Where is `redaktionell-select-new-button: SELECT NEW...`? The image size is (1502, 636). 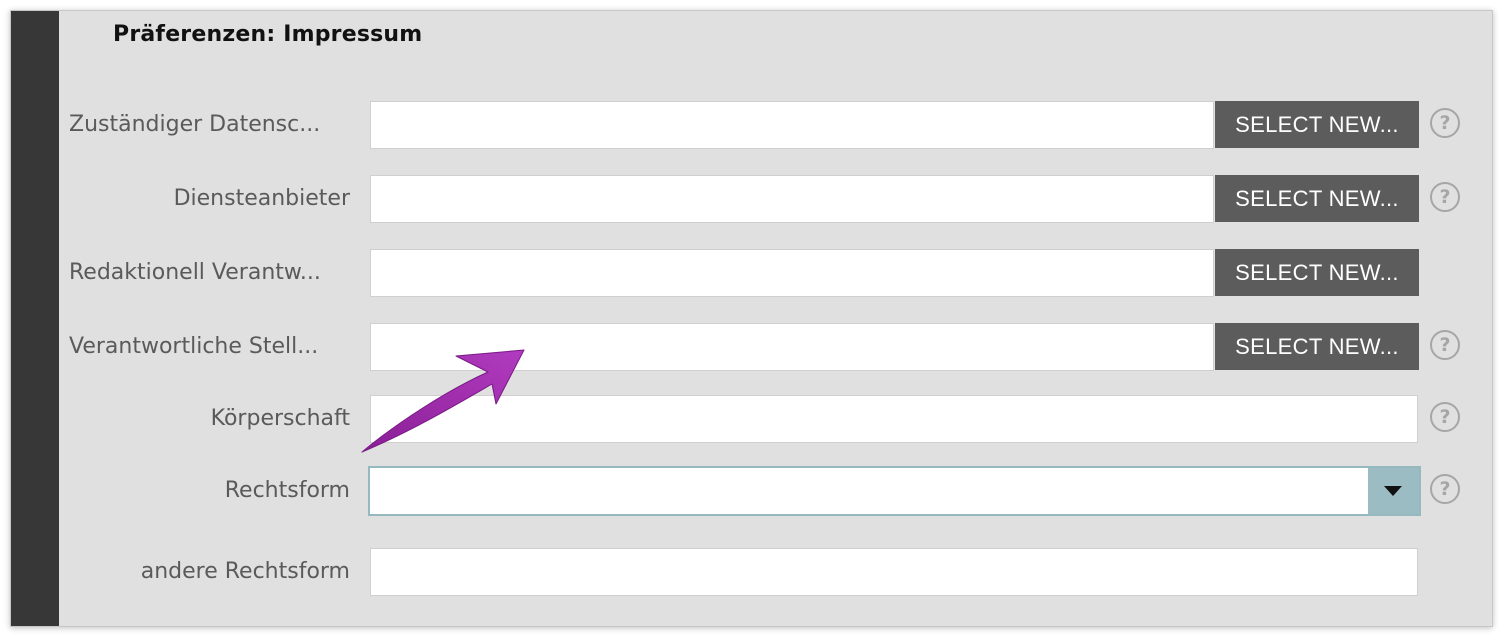
redaktionell-select-new-button: SELECT NEW... is located at coordinates (1317, 272).